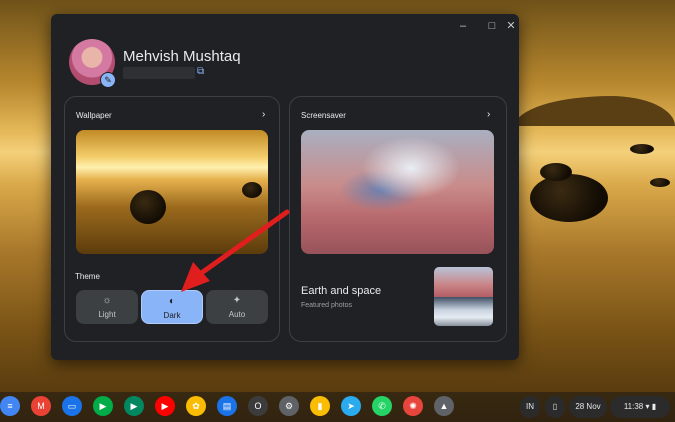 The width and height of the screenshot is (675, 422). What do you see at coordinates (172, 301) in the screenshot?
I see `dark-mode-icon: ◐` at bounding box center [172, 301].